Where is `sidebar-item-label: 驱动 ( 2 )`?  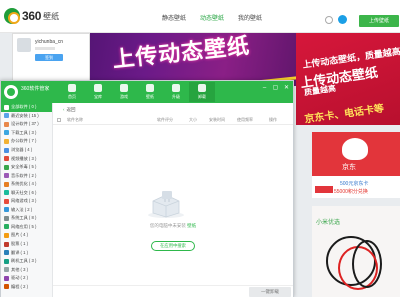
sidebar-item-label: 驱动 ( 2 ) is located at coordinates (19, 278).